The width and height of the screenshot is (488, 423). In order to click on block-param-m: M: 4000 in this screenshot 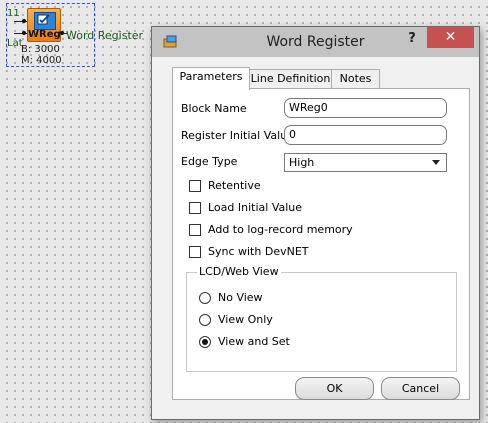, I will do `click(41, 60)`.